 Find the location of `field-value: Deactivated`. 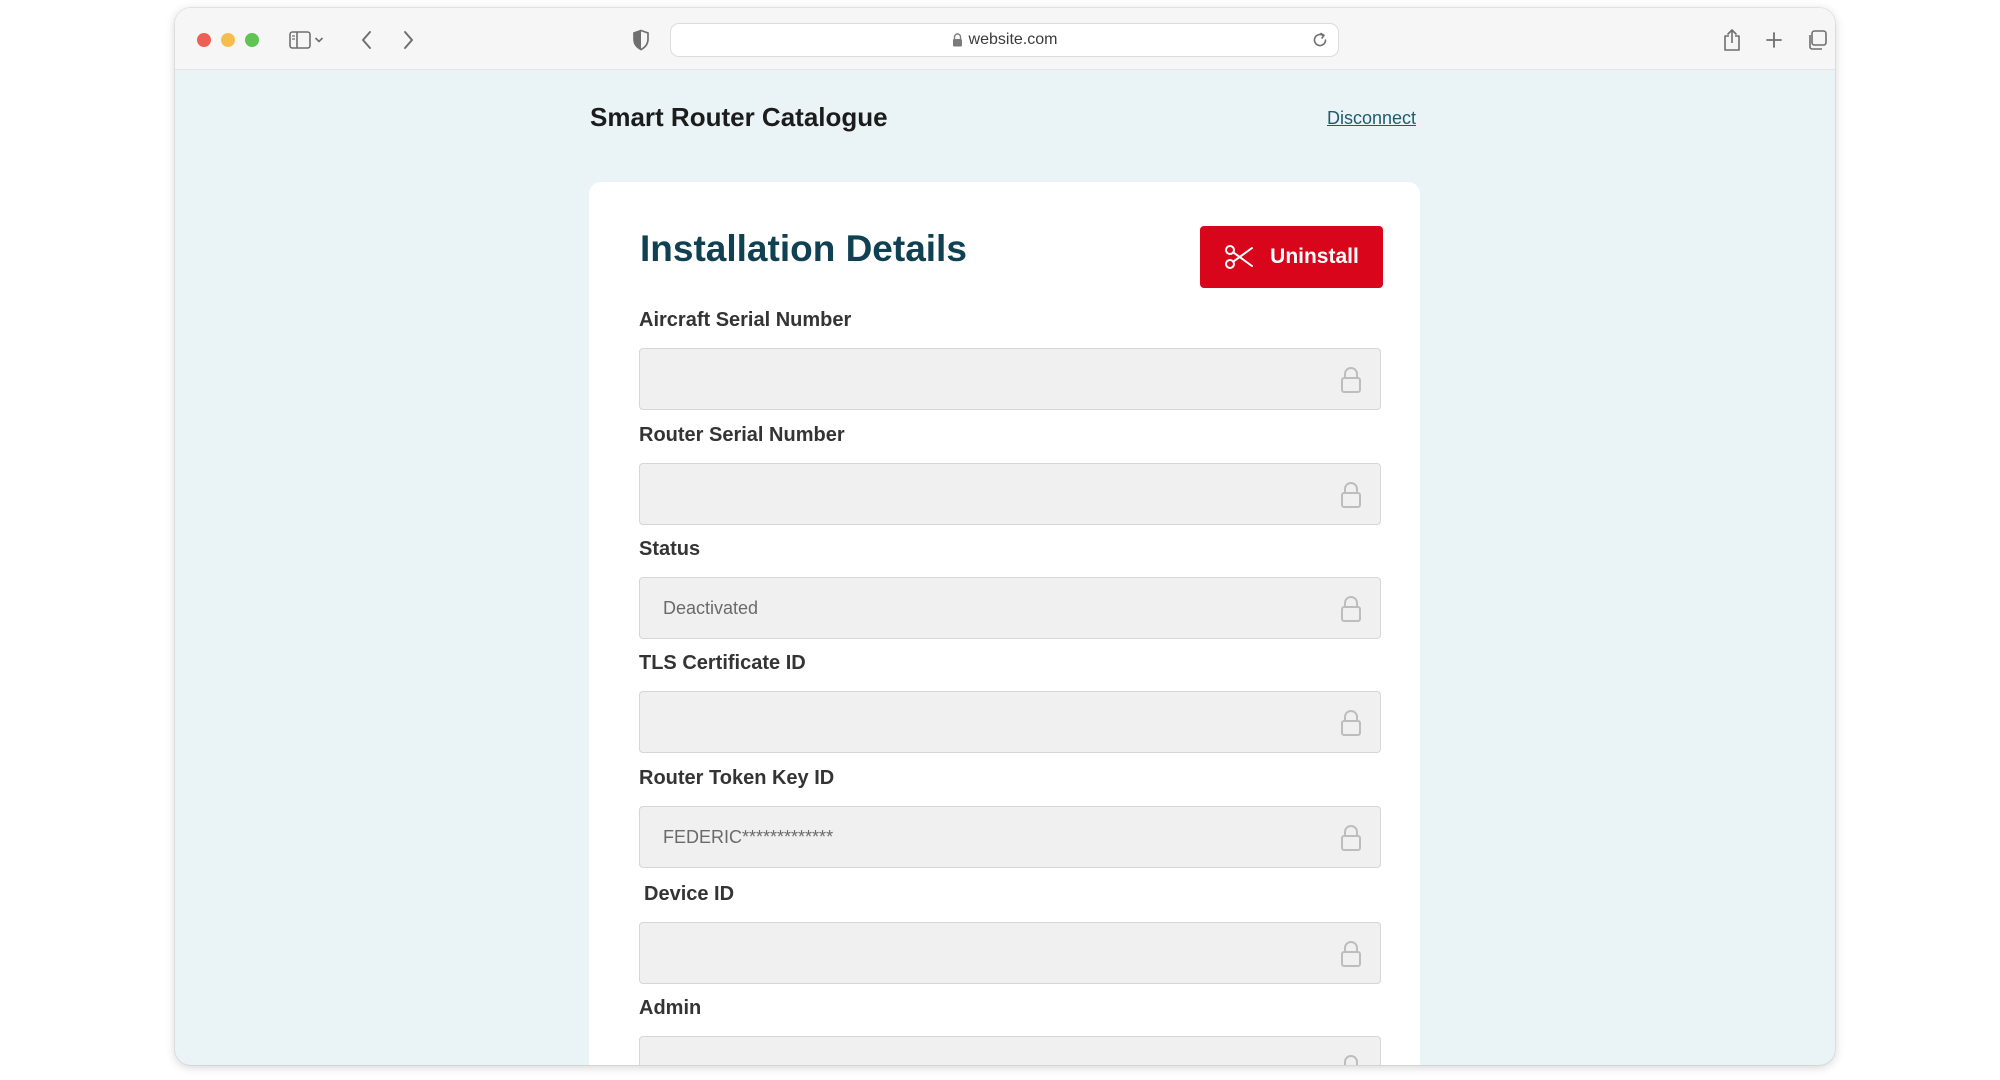

field-value: Deactivated is located at coordinates (711, 607).